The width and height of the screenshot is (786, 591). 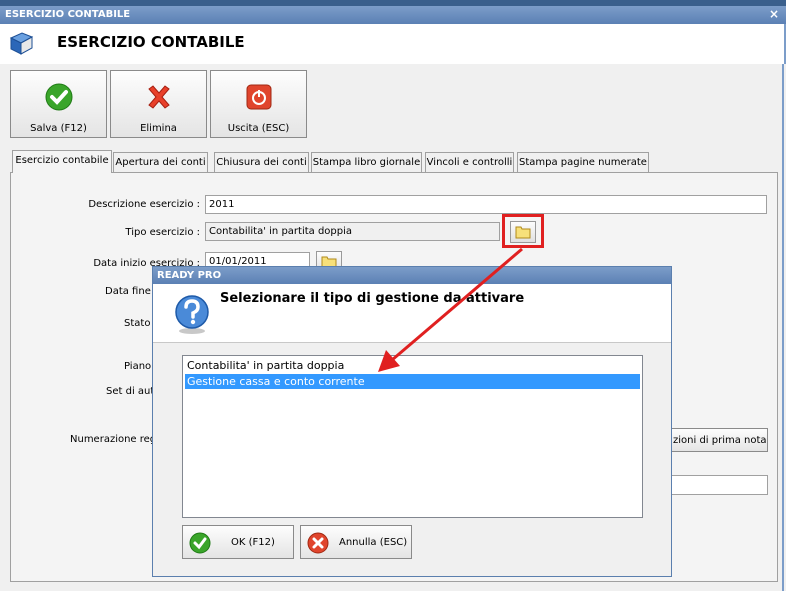 I want to click on power-icon, so click(x=259, y=97).